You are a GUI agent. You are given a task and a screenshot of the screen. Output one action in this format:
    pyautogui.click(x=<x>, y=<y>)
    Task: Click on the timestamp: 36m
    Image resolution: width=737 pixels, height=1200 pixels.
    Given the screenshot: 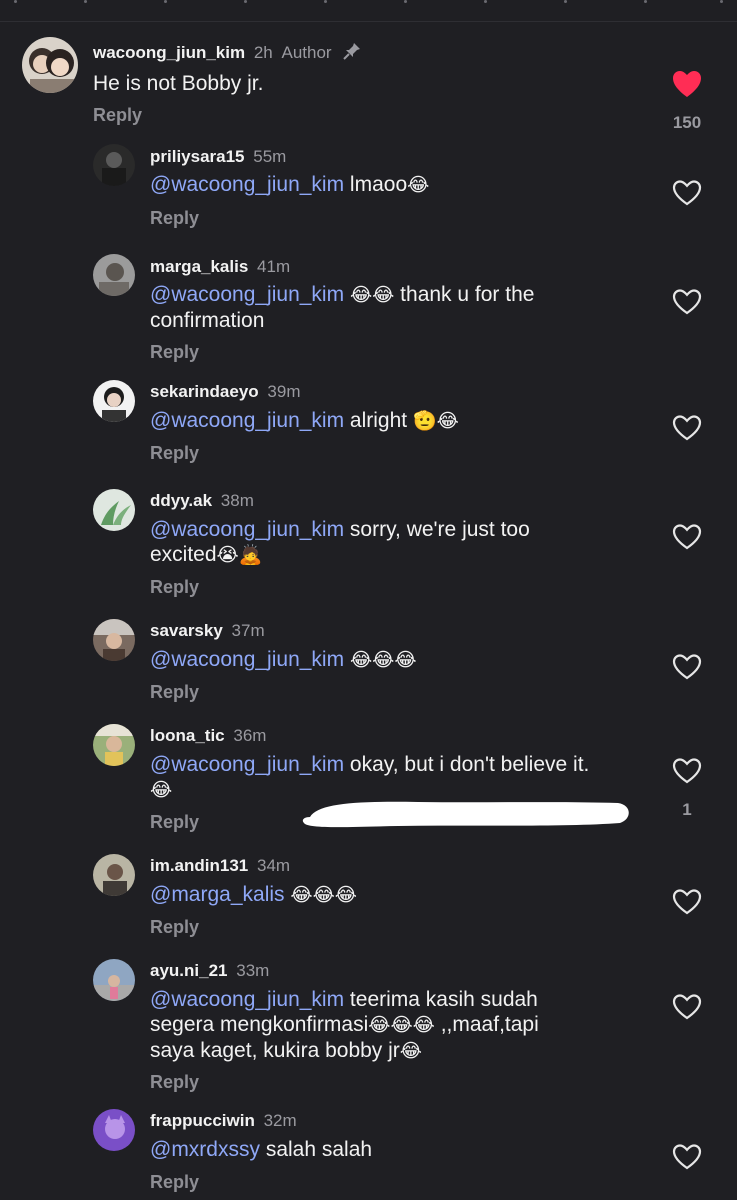 What is the action you would take?
    pyautogui.click(x=250, y=735)
    